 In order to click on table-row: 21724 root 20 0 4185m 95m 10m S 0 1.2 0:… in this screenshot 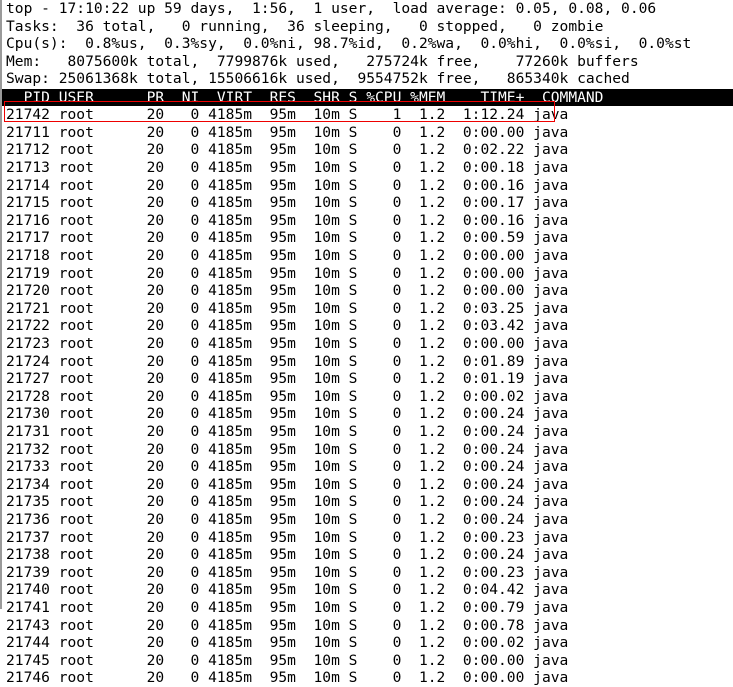, I will do `click(367, 362)`.